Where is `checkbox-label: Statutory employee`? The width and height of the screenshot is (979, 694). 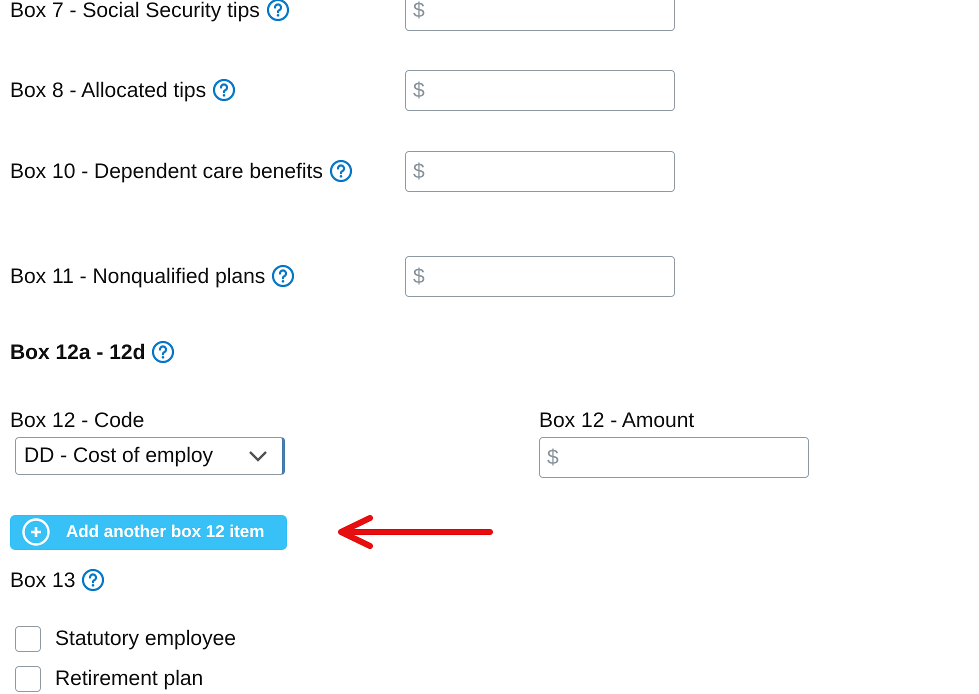
checkbox-label: Statutory employee is located at coordinates (145, 639).